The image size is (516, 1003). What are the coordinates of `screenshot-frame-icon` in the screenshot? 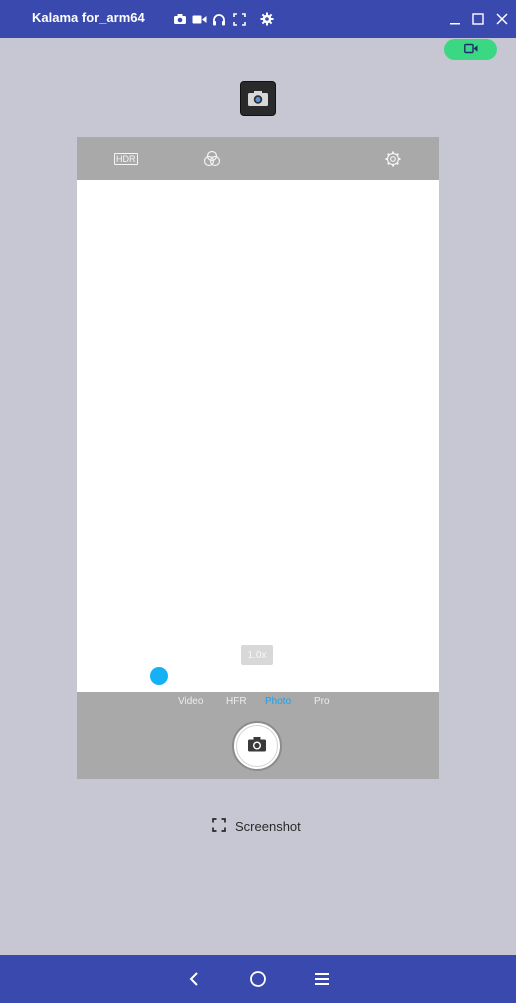 It's located at (219, 826).